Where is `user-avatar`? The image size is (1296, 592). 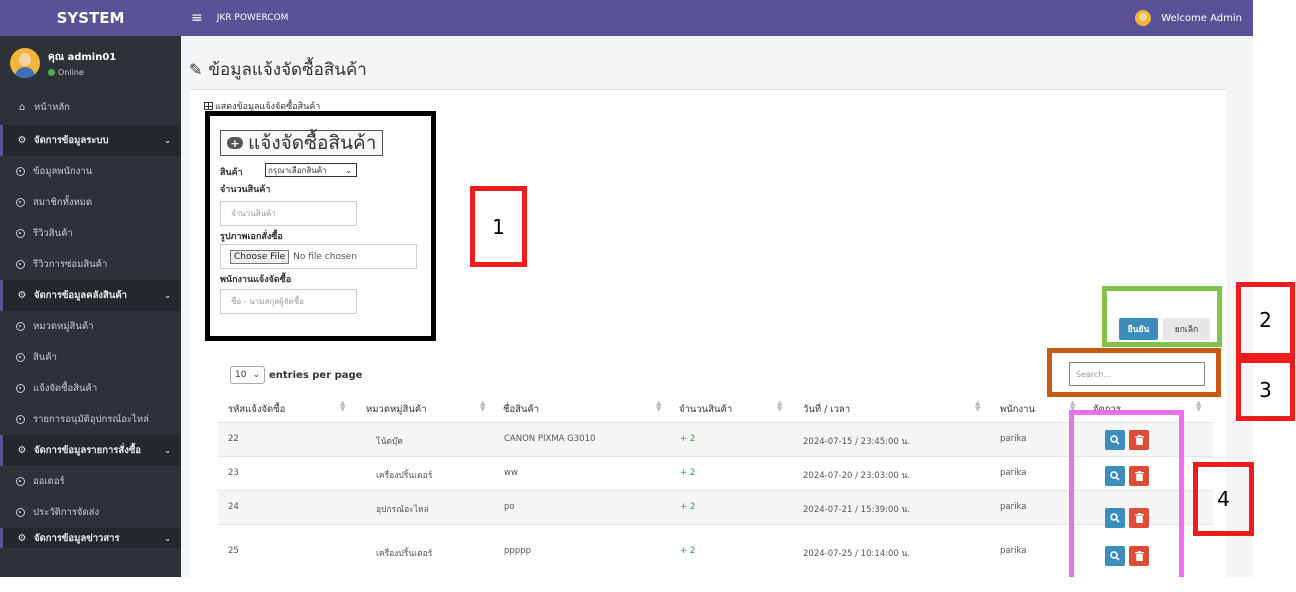
user-avatar is located at coordinates (25, 63).